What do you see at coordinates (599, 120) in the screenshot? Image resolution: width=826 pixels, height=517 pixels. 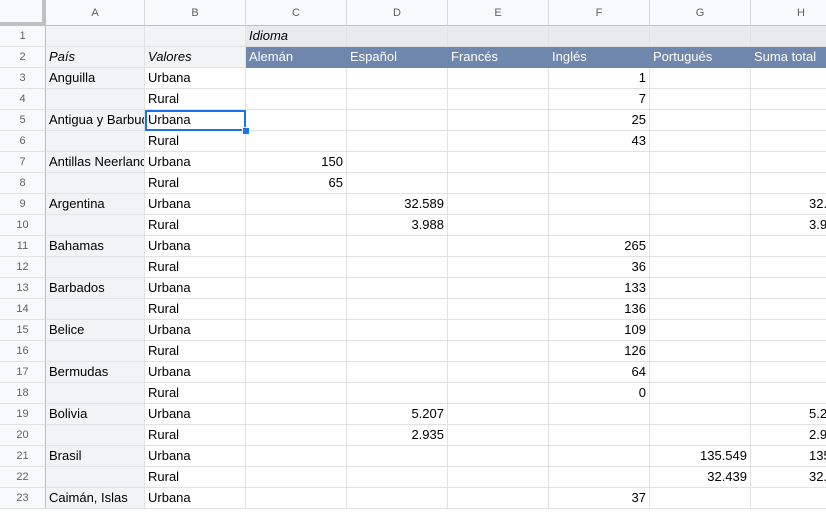 I see `value-cell: 25` at bounding box center [599, 120].